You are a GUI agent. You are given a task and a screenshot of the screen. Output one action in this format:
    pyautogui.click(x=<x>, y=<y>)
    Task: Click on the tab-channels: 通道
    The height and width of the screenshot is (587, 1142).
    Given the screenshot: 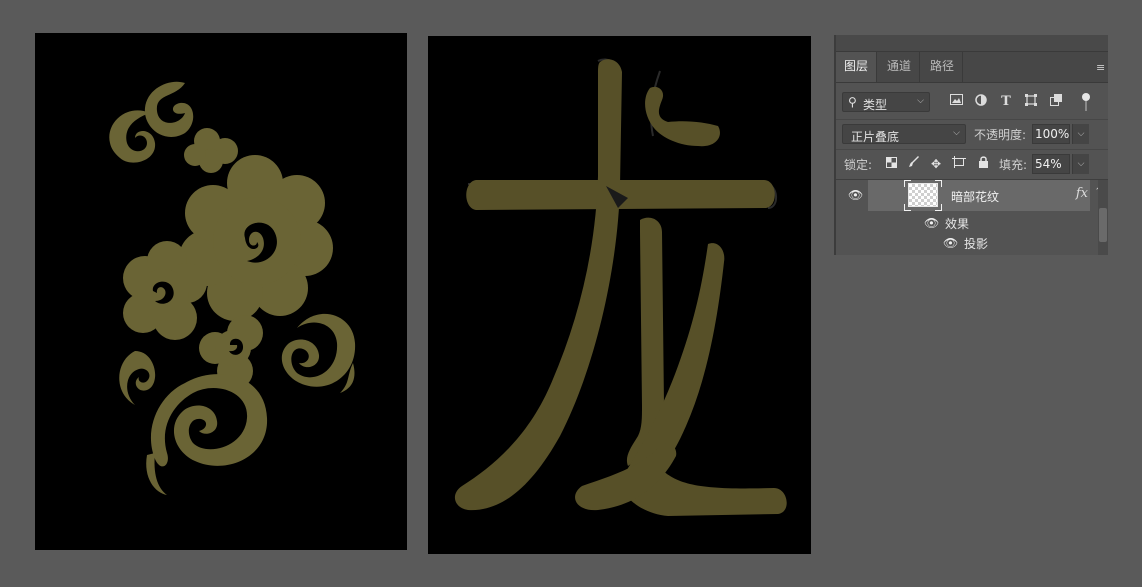 What is the action you would take?
    pyautogui.click(x=899, y=67)
    